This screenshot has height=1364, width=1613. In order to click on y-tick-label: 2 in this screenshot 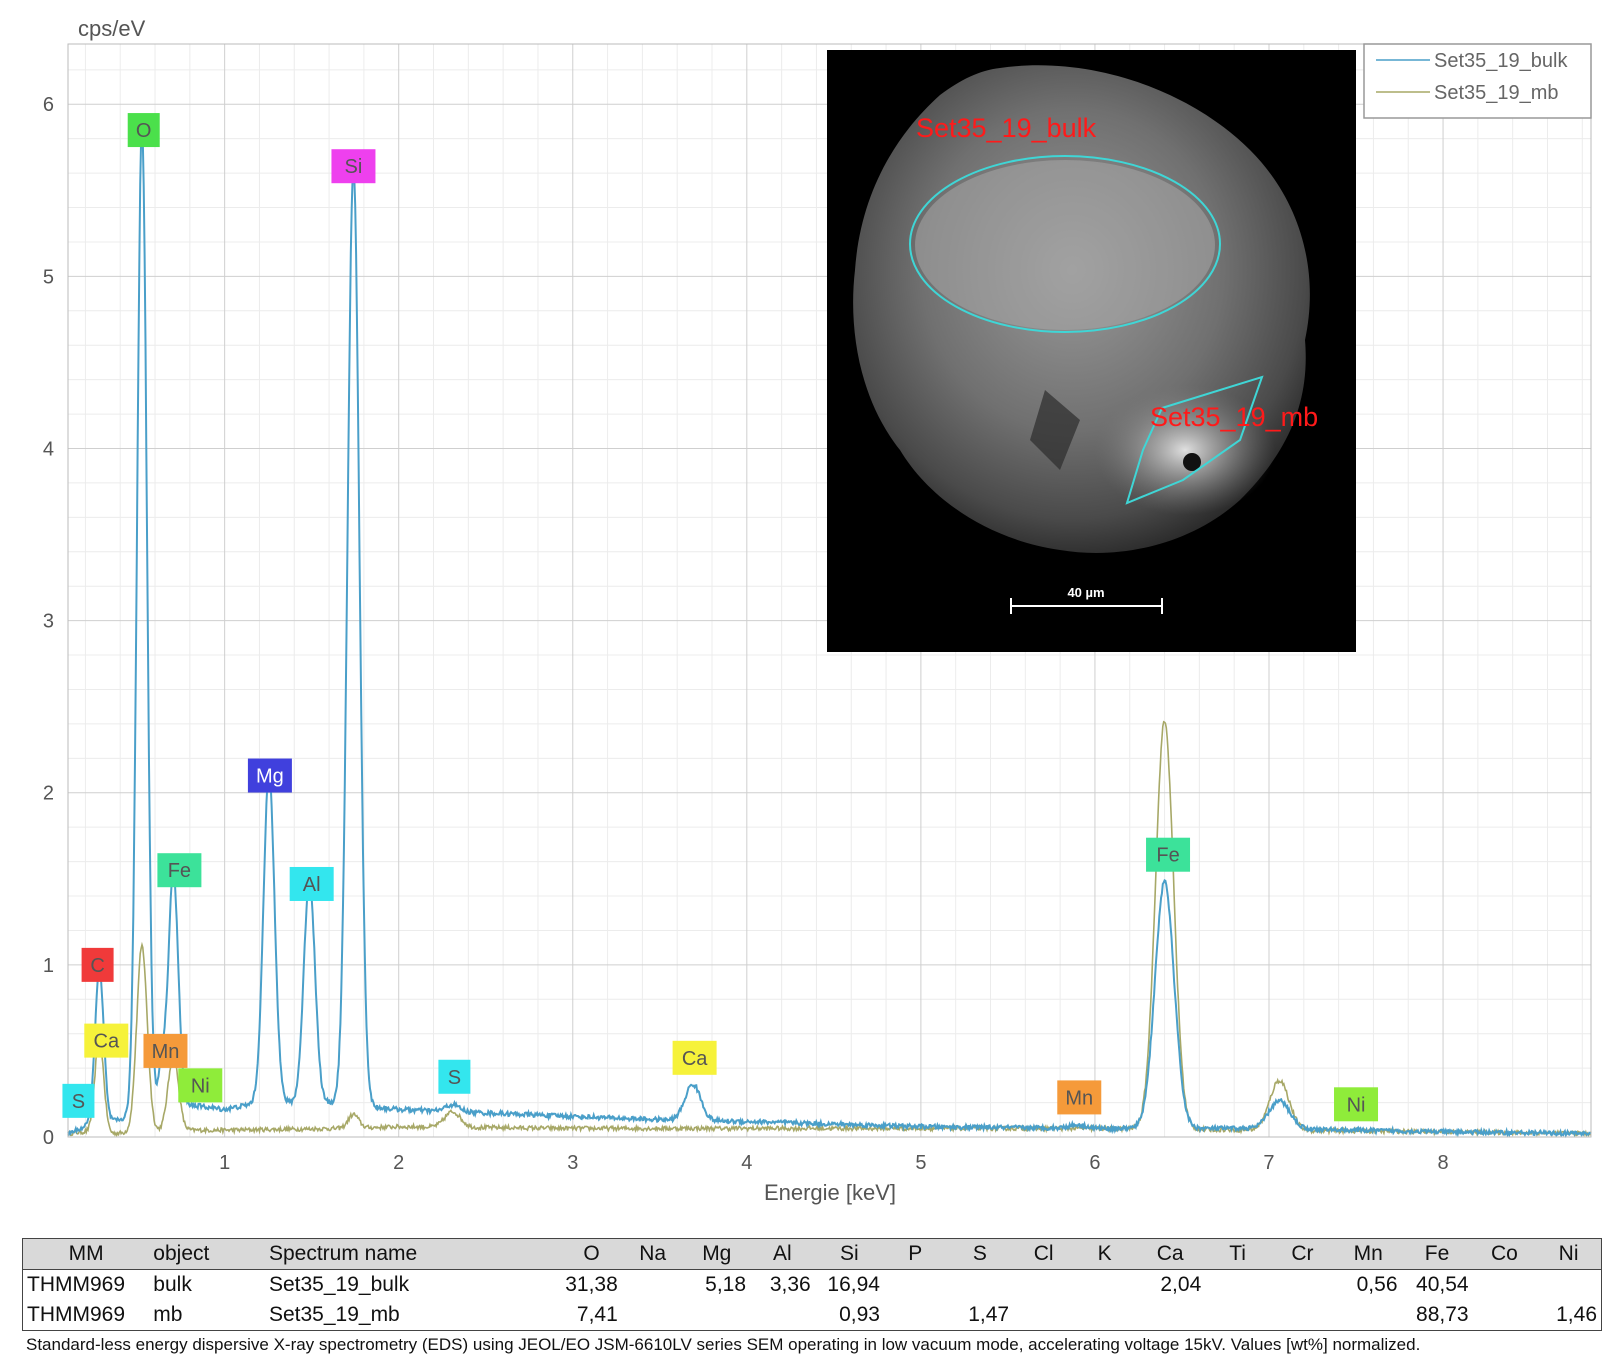, I will do `click(48, 794)`.